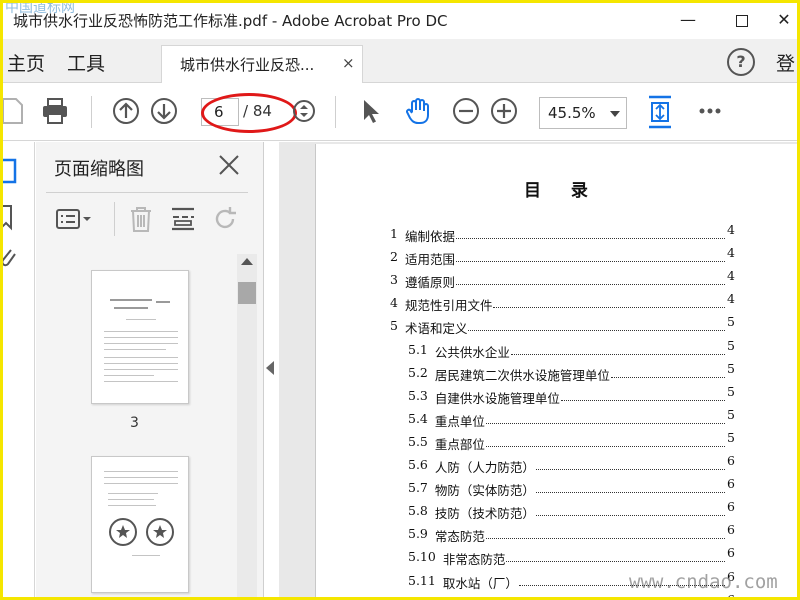  What do you see at coordinates (247, 425) in the screenshot?
I see `thumbnail-scrollbar` at bounding box center [247, 425].